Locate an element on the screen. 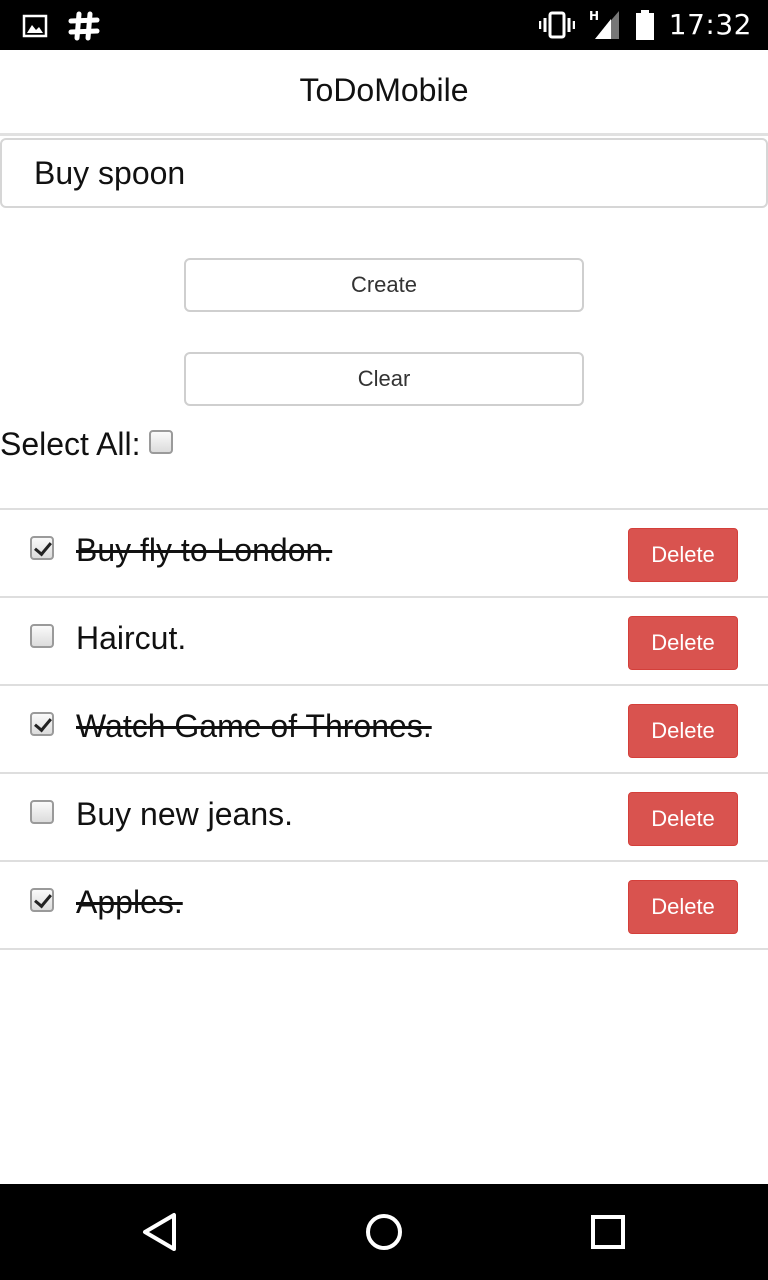 Image resolution: width=768 pixels, height=1280 pixels. home-icon is located at coordinates (384, 1232).